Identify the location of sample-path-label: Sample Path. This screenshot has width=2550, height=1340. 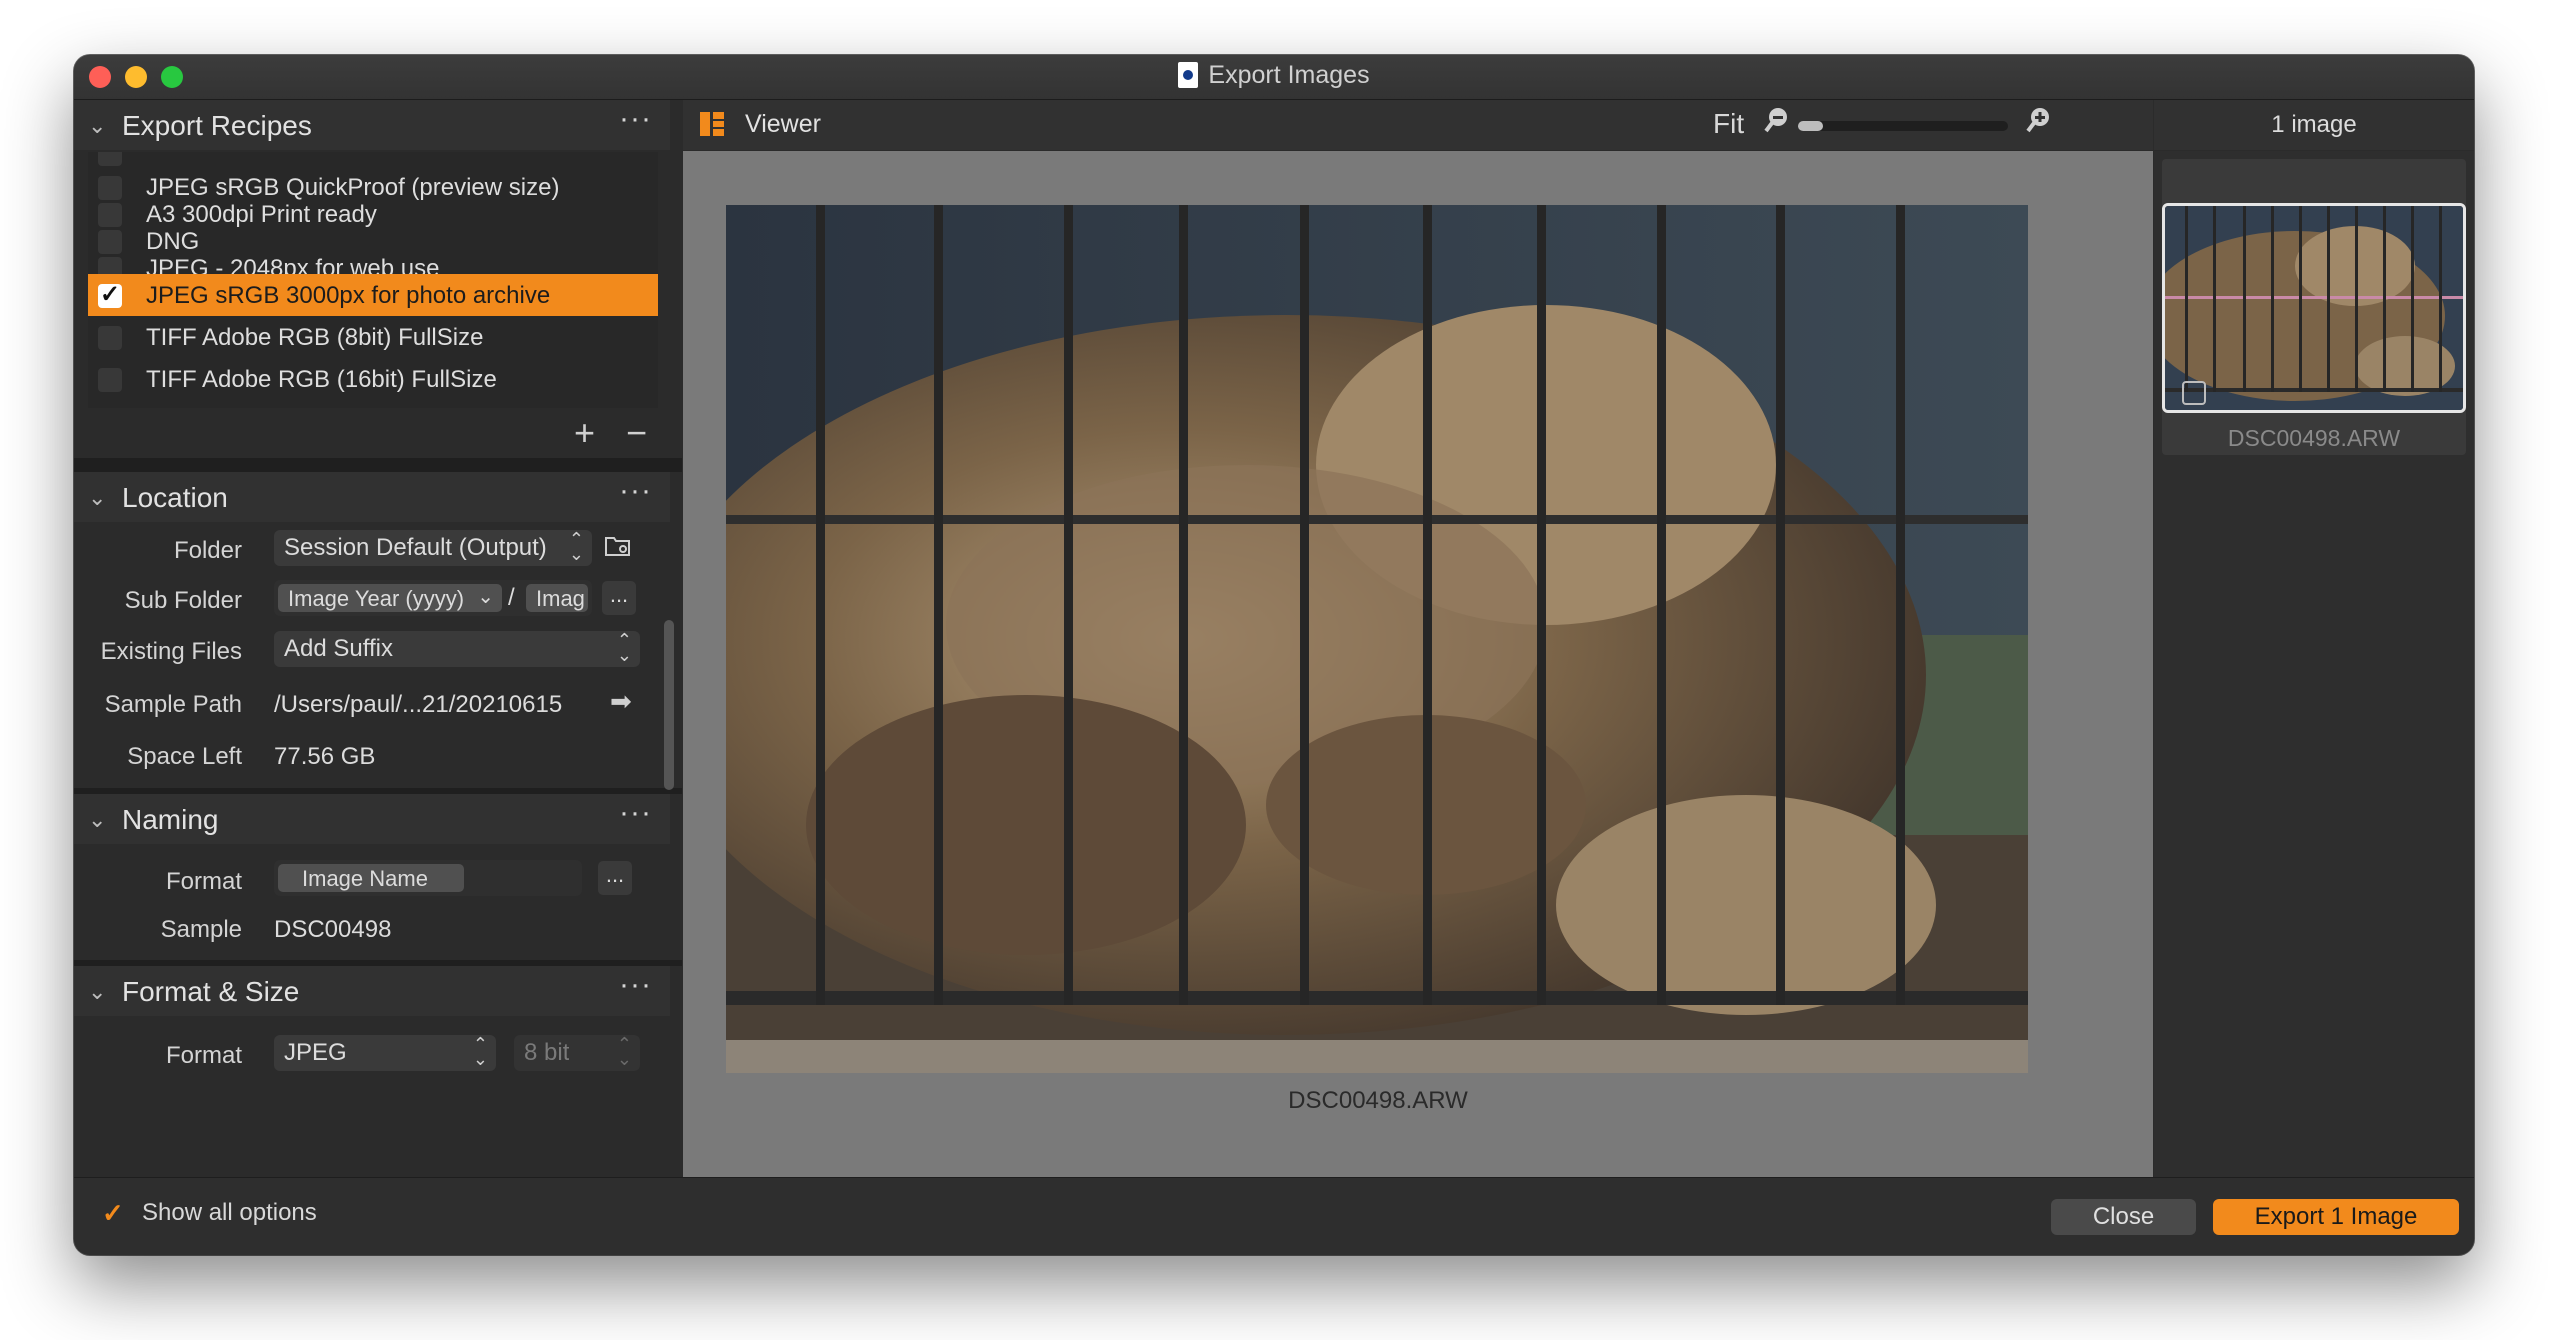
(173, 704).